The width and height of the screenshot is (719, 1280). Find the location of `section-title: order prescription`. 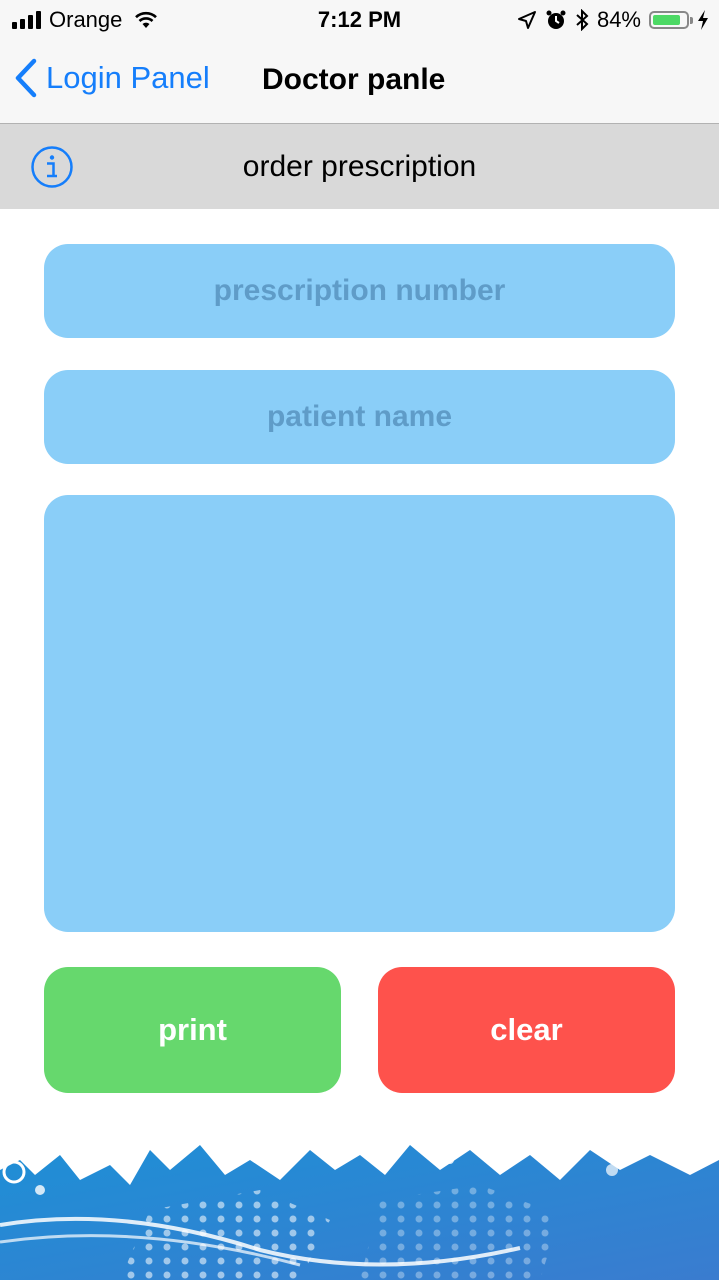

section-title: order prescription is located at coordinates (359, 166).